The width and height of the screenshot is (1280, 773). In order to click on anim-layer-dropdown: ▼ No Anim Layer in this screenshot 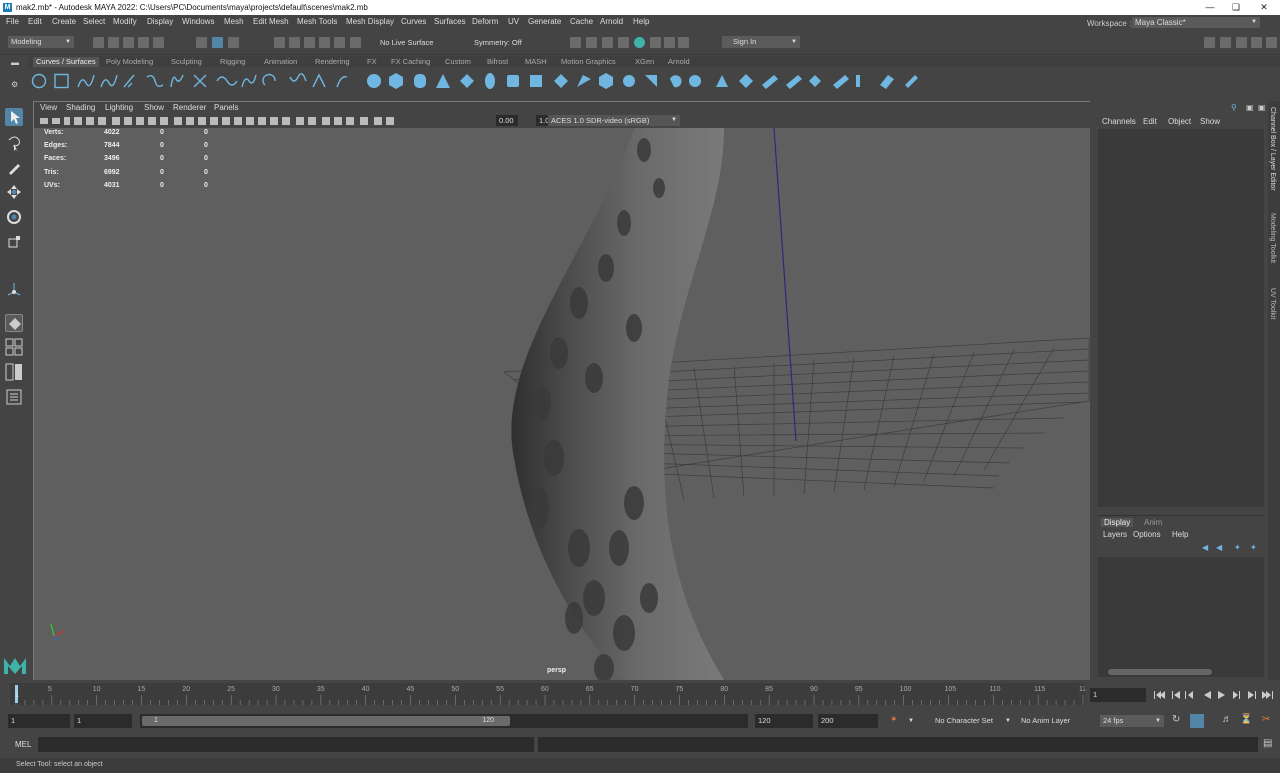, I will do `click(1049, 721)`.